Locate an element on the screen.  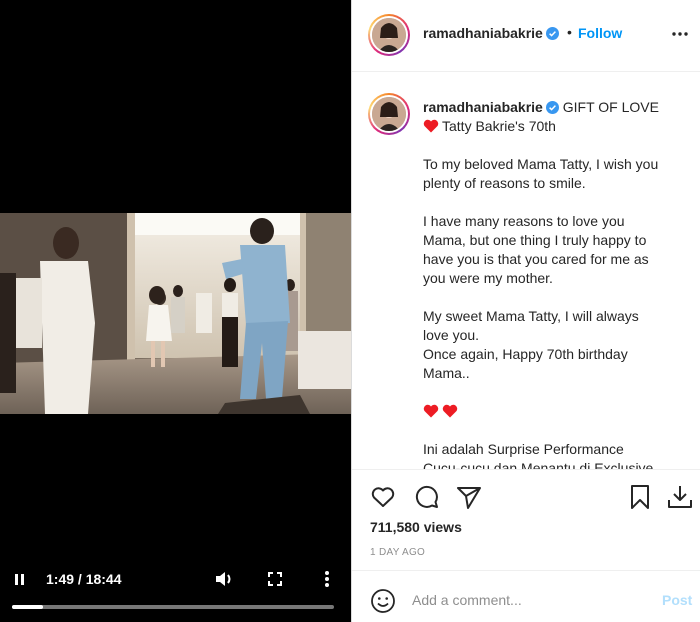
more-vertical-icon is located at coordinates (327, 579).